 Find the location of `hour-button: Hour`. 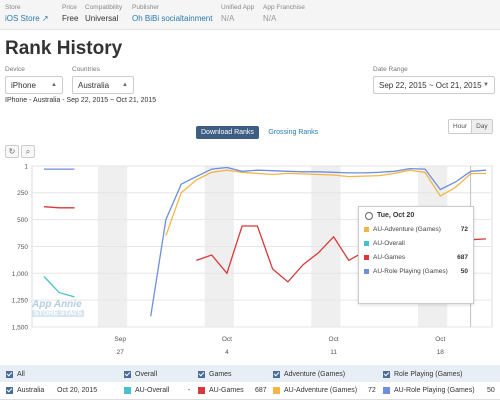

hour-button: Hour is located at coordinates (460, 126).